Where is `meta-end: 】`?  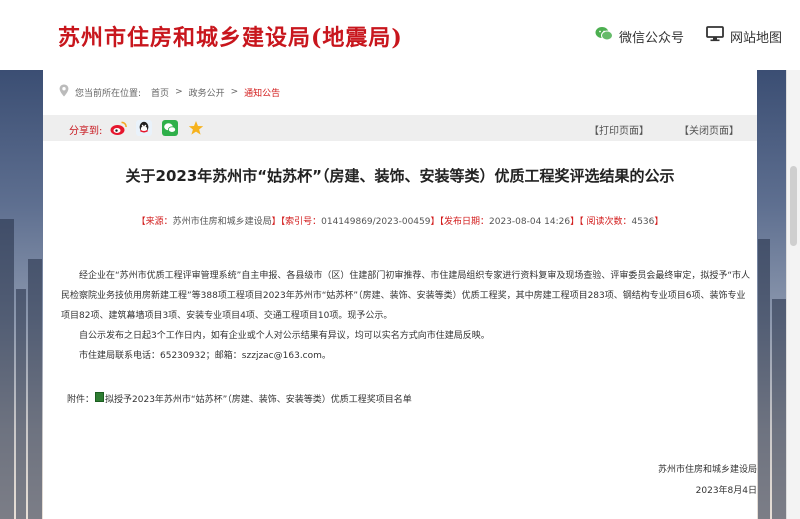
meta-end: 】 is located at coordinates (659, 222).